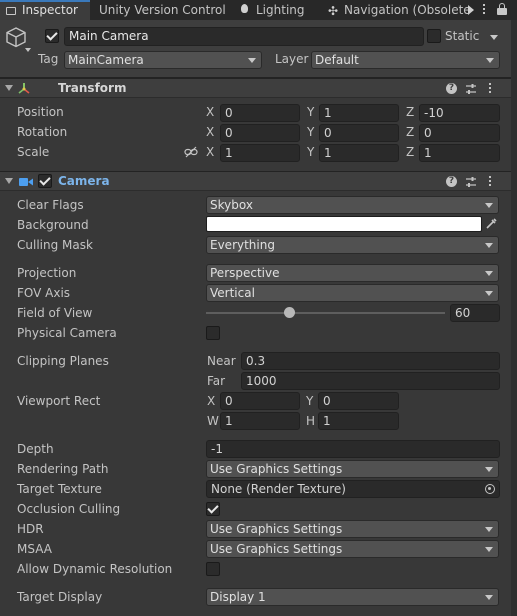  Describe the element at coordinates (290, 312) in the screenshot. I see `field-of-view-slider-thumb` at that location.